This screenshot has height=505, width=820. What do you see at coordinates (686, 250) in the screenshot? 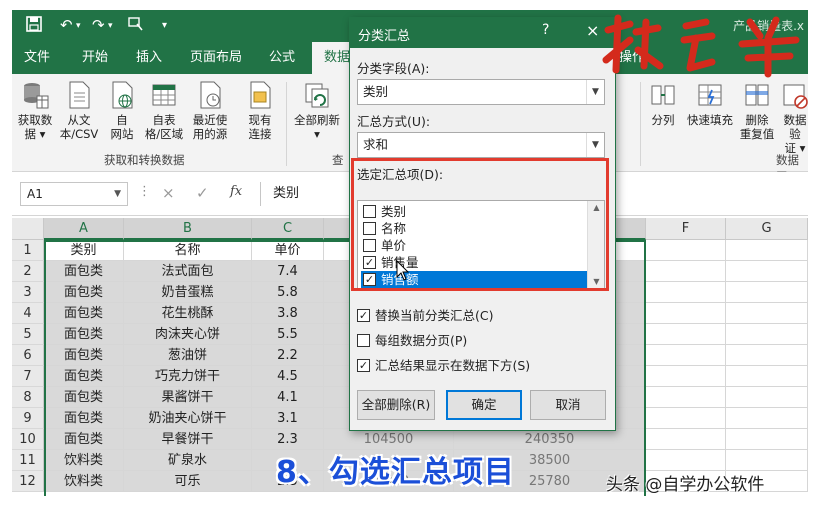
I see `cell-f1` at bounding box center [686, 250].